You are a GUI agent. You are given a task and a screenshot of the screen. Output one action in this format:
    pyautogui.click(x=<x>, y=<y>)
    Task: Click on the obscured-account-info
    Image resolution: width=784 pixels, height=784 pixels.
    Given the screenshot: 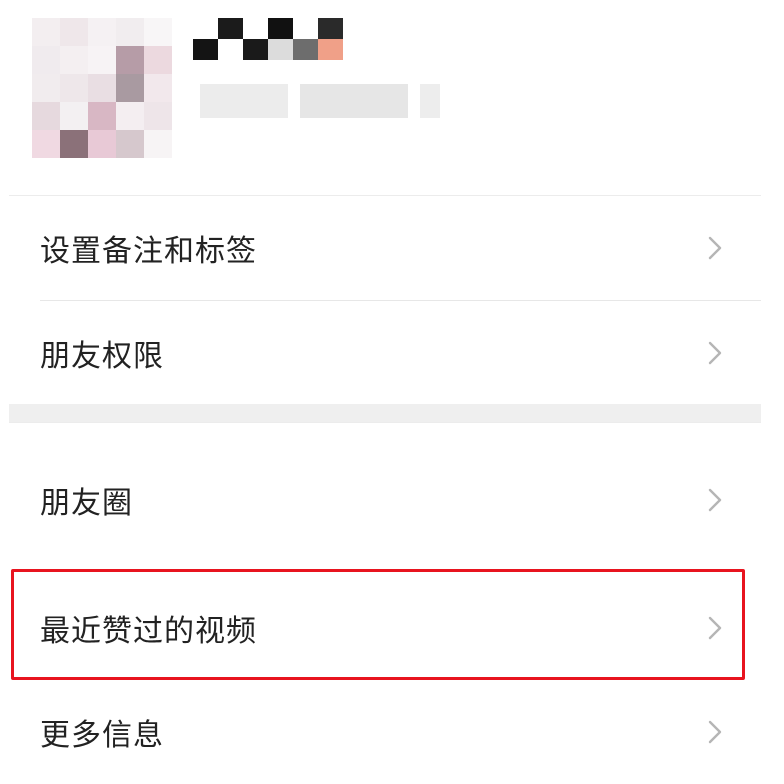 What is the action you would take?
    pyautogui.click(x=320, y=101)
    